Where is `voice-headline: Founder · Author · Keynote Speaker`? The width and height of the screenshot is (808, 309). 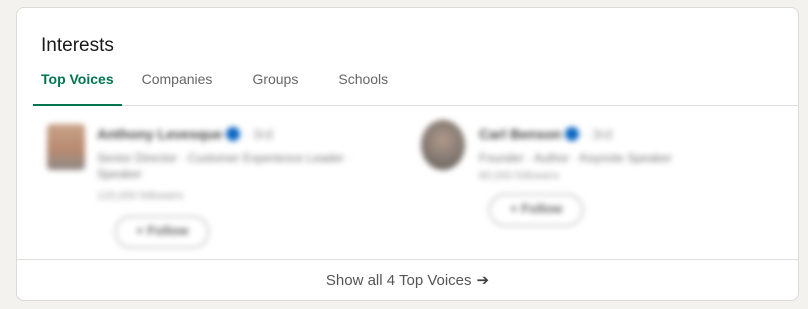
voice-headline: Founder · Author · Keynote Speaker is located at coordinates (575, 158).